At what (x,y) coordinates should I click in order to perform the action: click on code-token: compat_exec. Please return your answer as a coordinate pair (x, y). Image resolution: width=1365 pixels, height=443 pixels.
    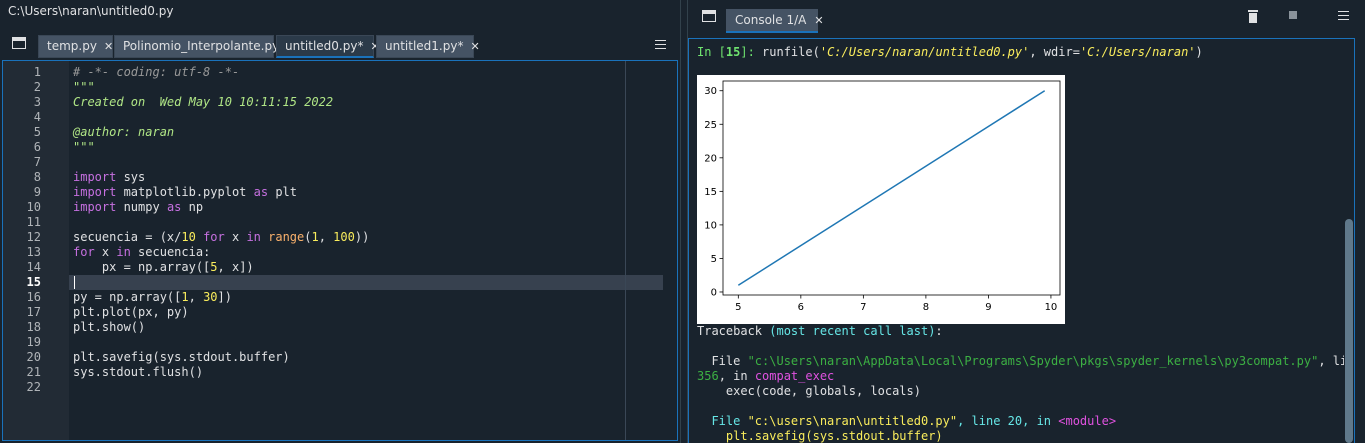
    Looking at the image, I should click on (794, 376).